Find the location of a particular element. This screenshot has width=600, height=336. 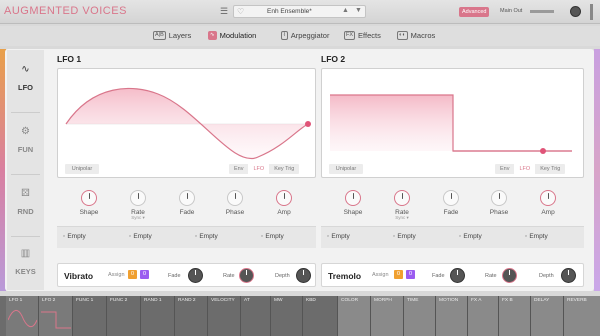

lfo2-unipolar-button: Unipolar is located at coordinates (346, 169).